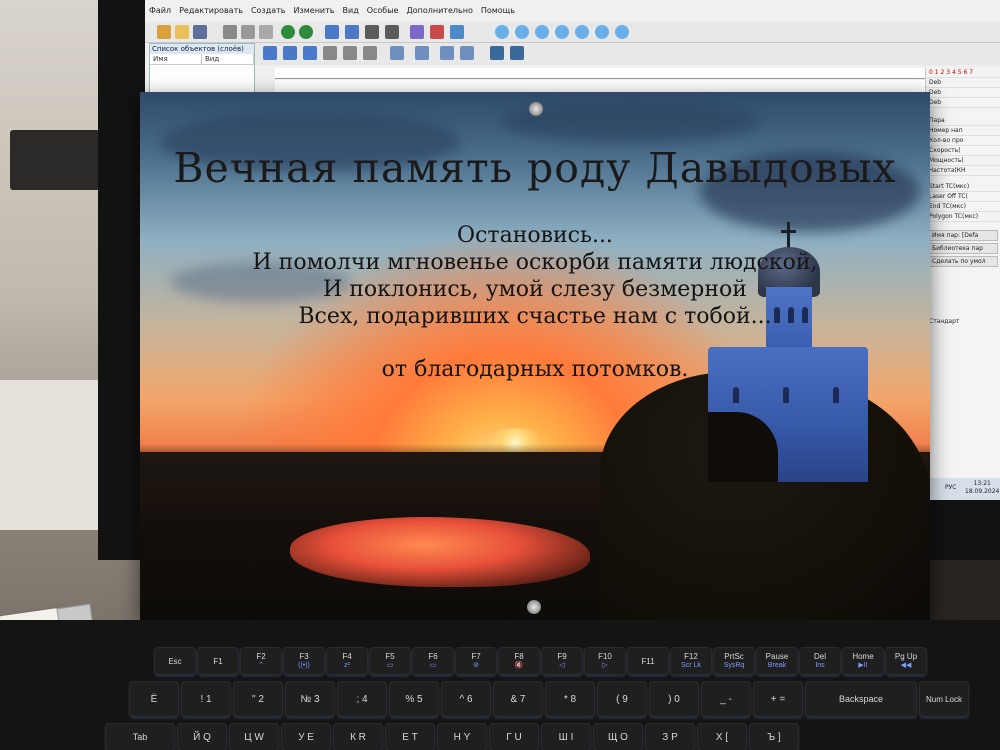 The width and height of the screenshot is (1000, 750). Describe the element at coordinates (906, 661) in the screenshot. I see `key-pgup: Pg Up ◀◀` at that location.